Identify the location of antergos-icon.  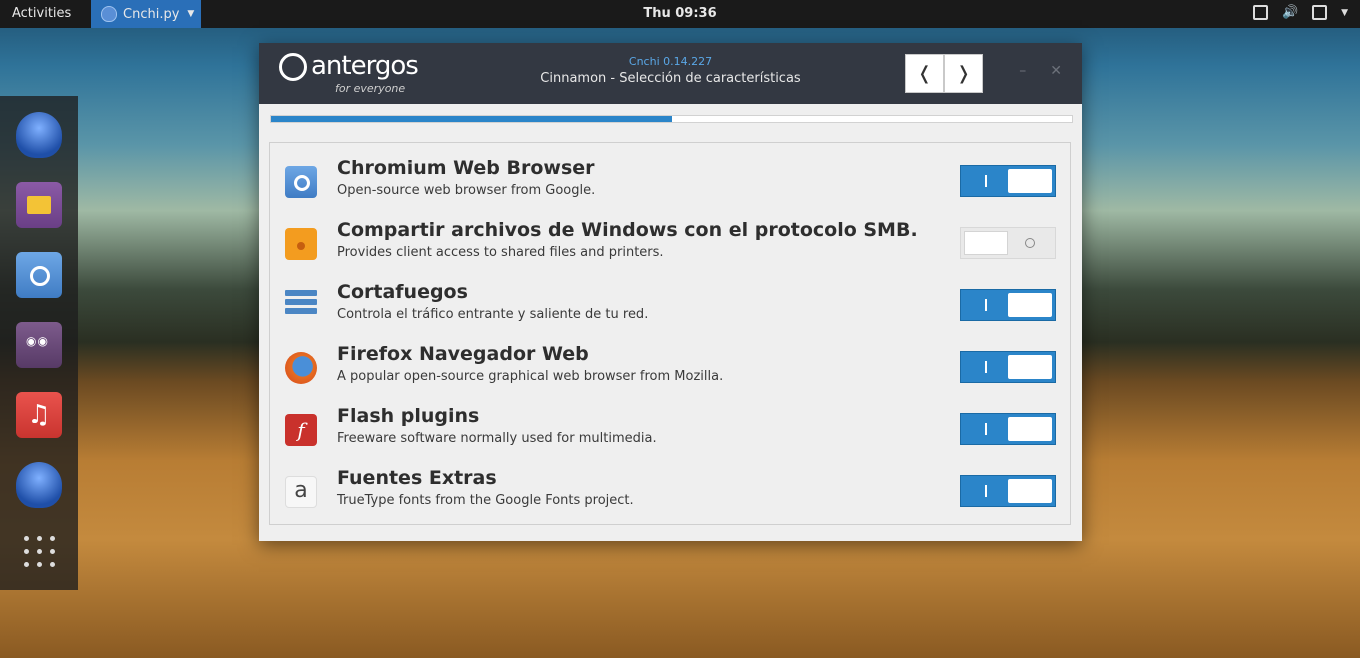
(39, 135).